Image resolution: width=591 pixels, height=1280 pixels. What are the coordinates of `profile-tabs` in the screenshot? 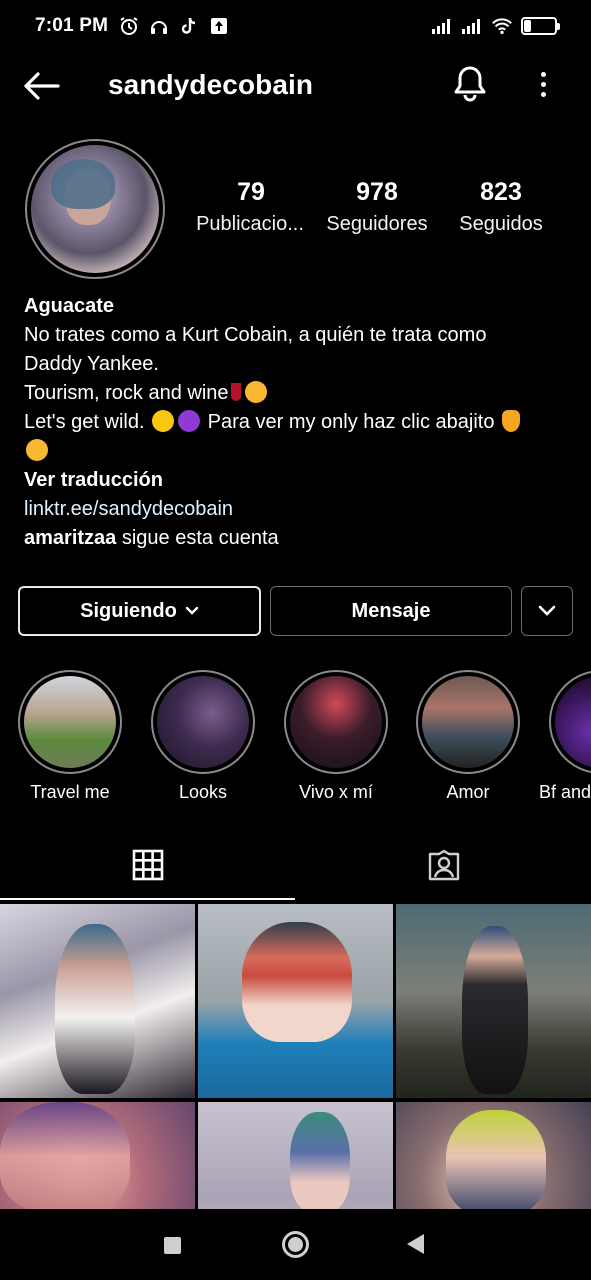 It's located at (295, 865).